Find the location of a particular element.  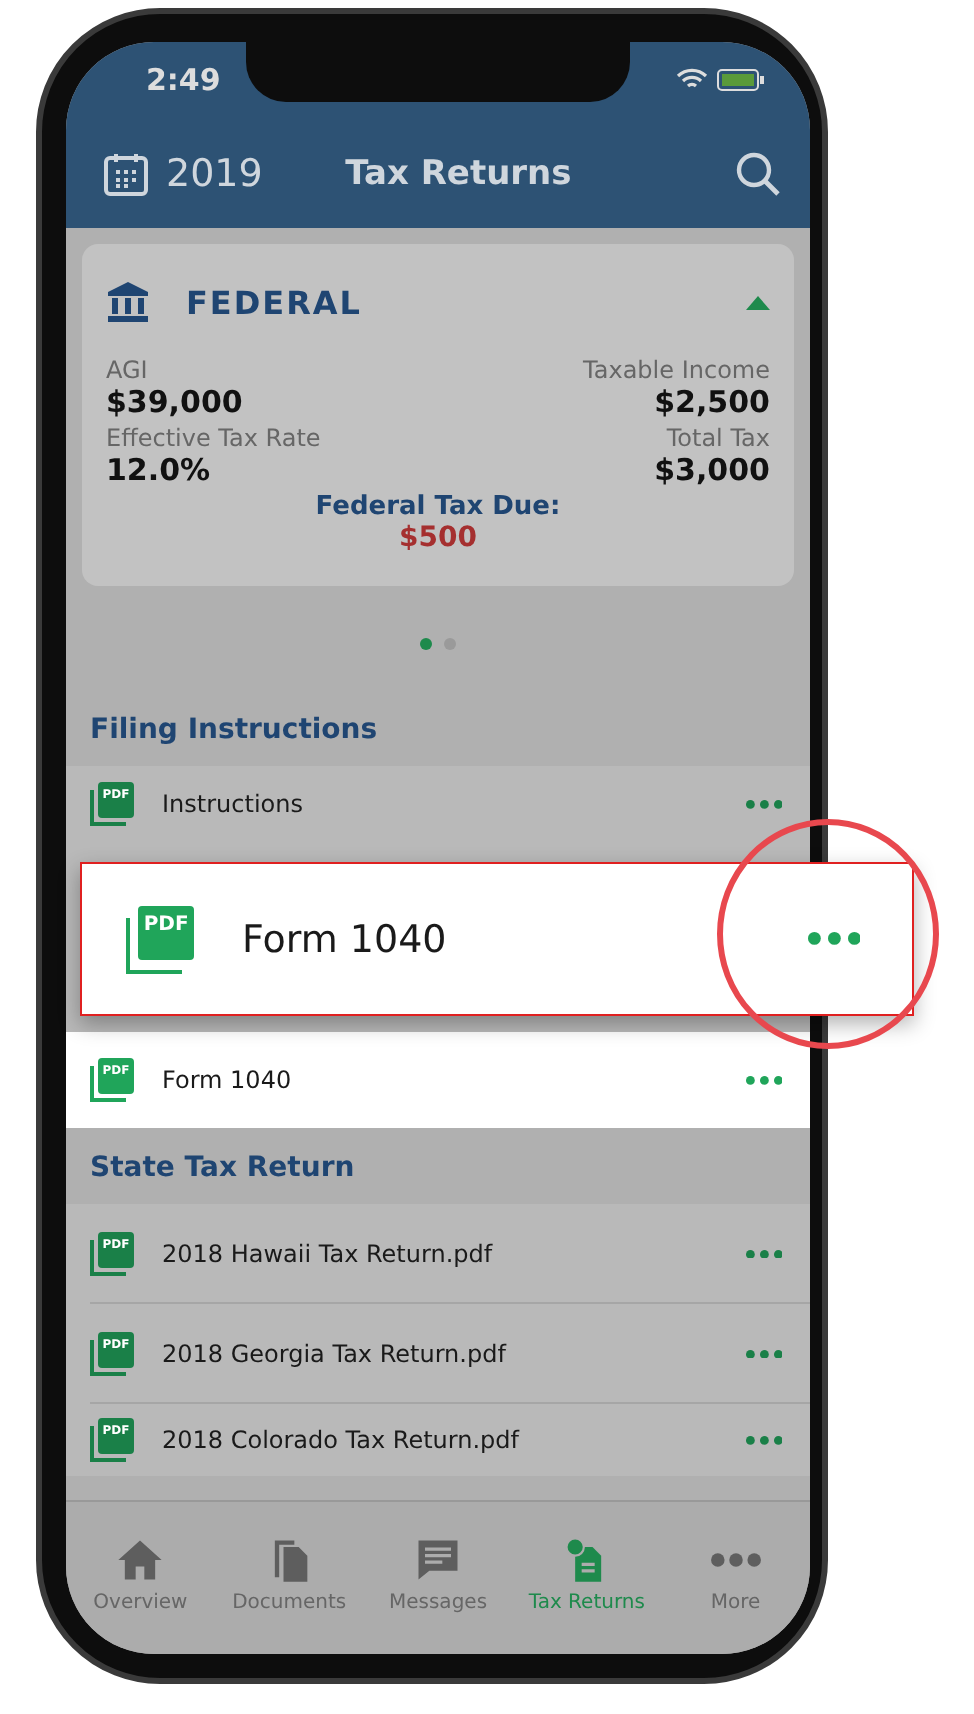

section-heading: Filing Instructions is located at coordinates (234, 732).